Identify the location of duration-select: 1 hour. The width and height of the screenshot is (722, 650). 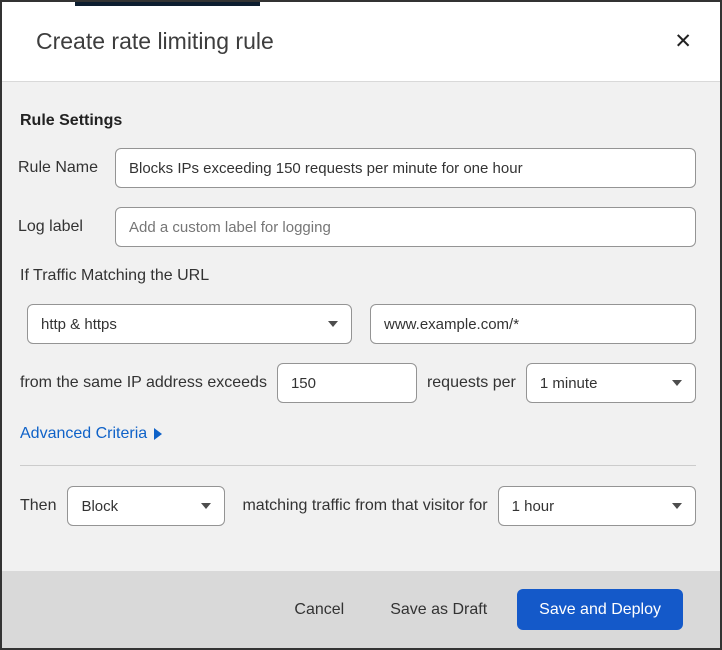
(596, 506).